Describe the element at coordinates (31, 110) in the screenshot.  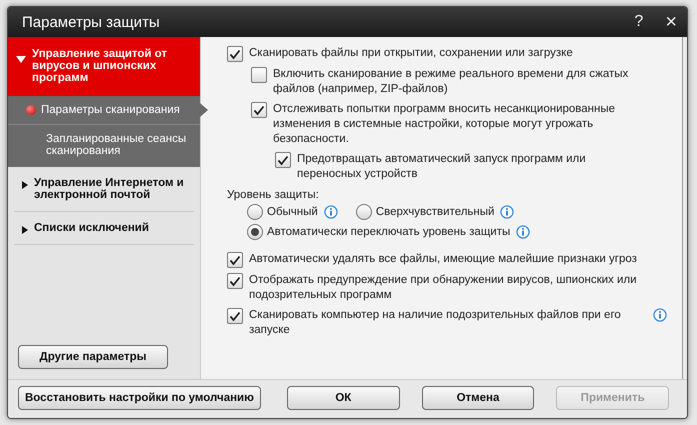
I see `dot-icon` at that location.